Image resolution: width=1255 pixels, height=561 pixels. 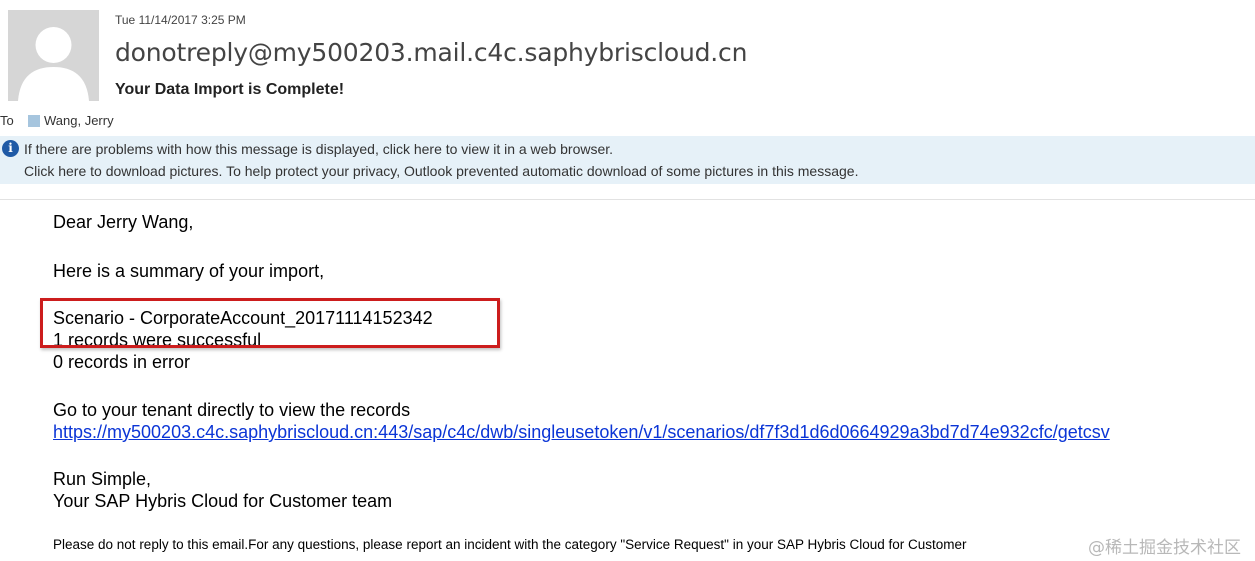 I want to click on to-label: To, so click(x=7, y=120).